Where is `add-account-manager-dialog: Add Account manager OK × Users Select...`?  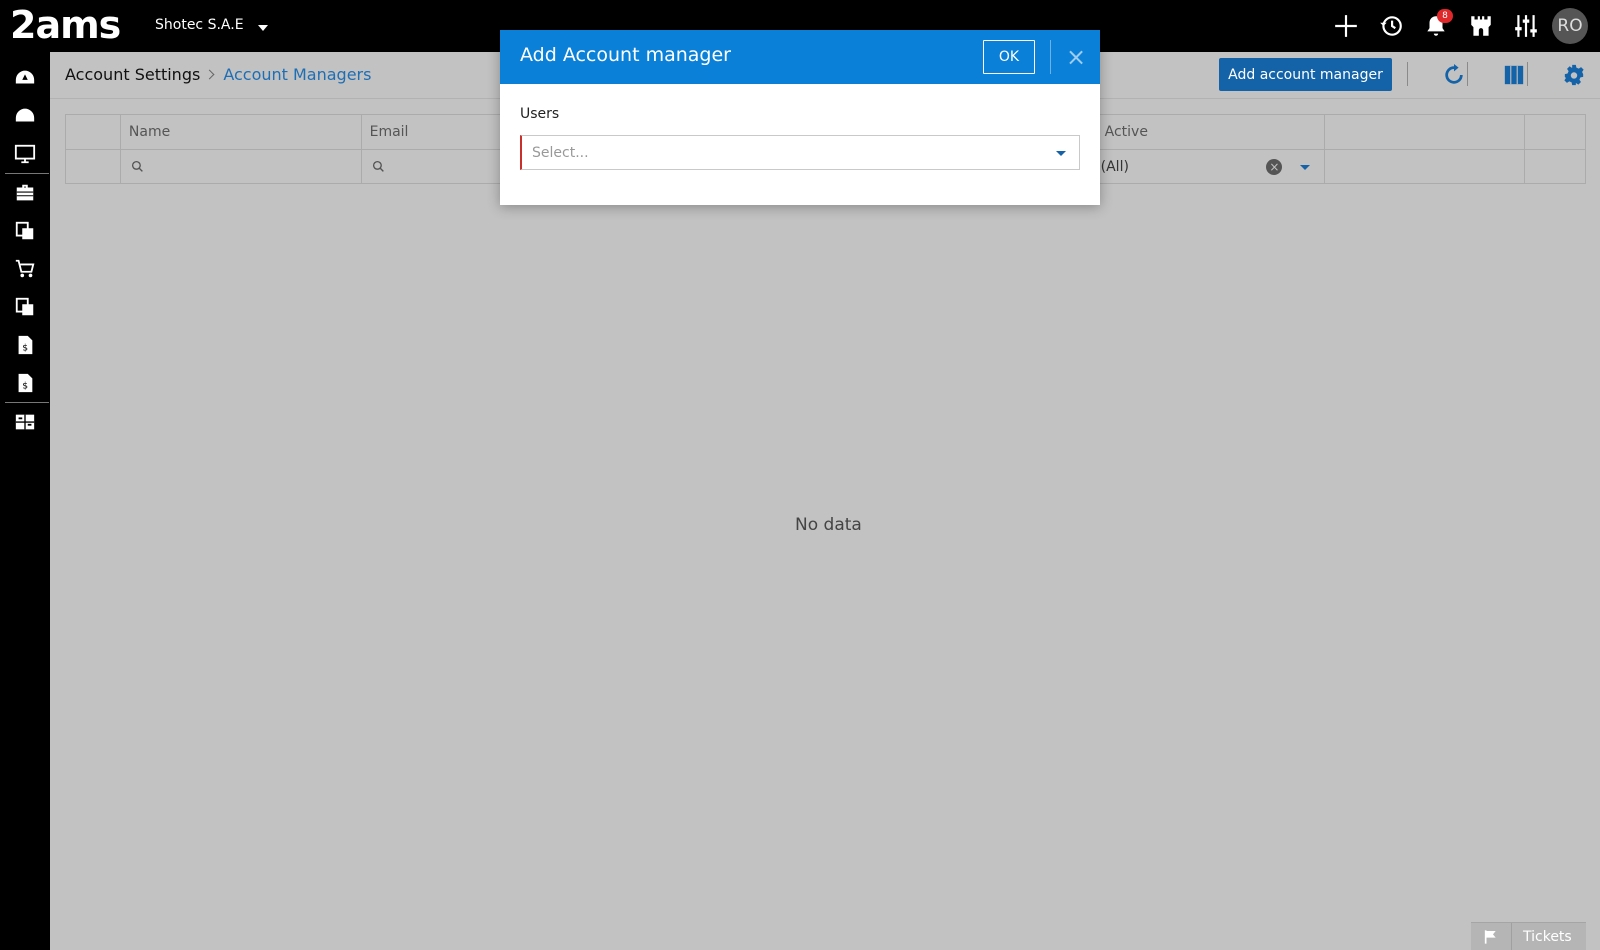
add-account-manager-dialog: Add Account manager OK × Users Select... is located at coordinates (800, 117).